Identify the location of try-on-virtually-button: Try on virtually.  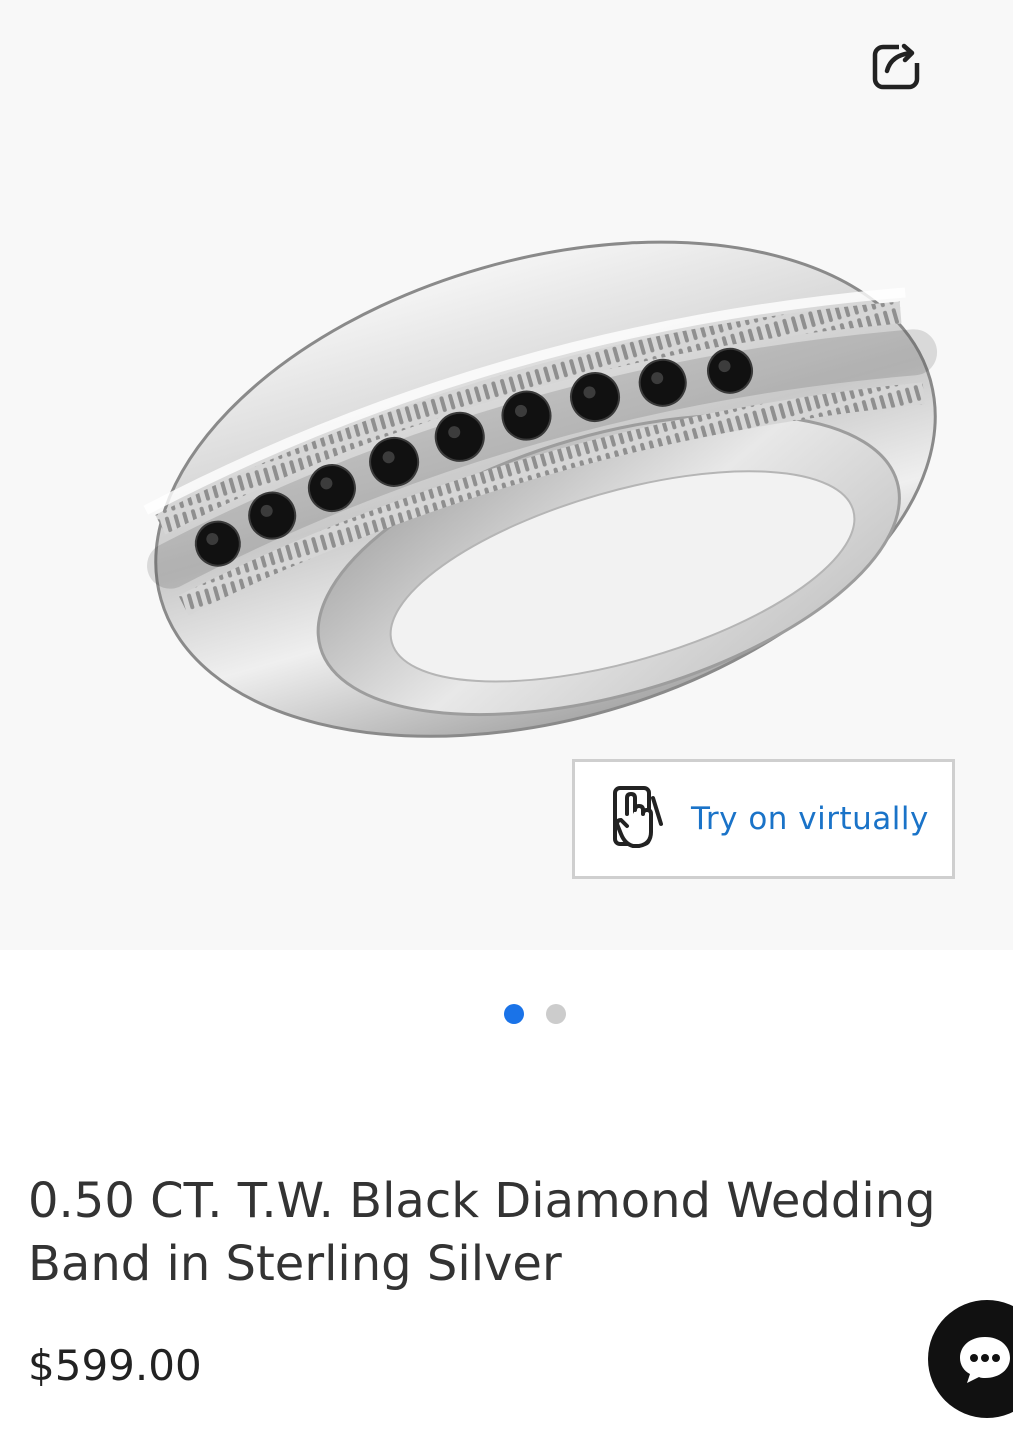
(763, 819).